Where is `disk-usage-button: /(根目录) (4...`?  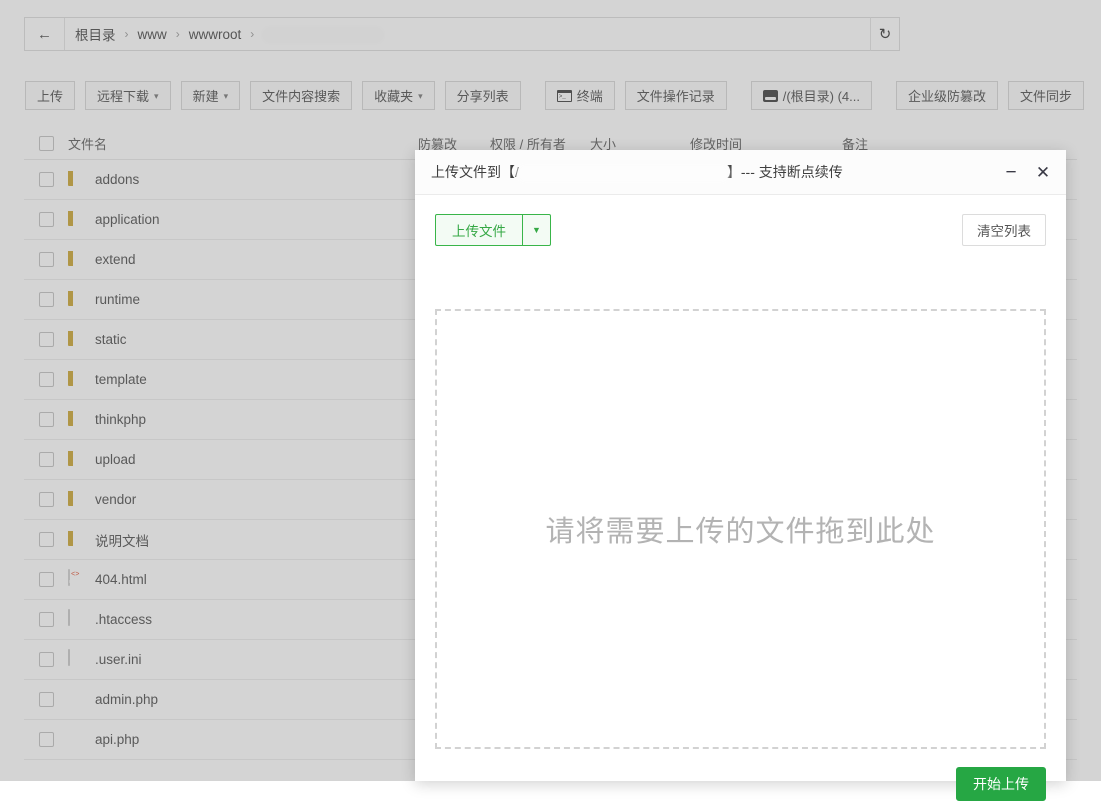
disk-usage-button: /(根目录) (4... is located at coordinates (811, 95).